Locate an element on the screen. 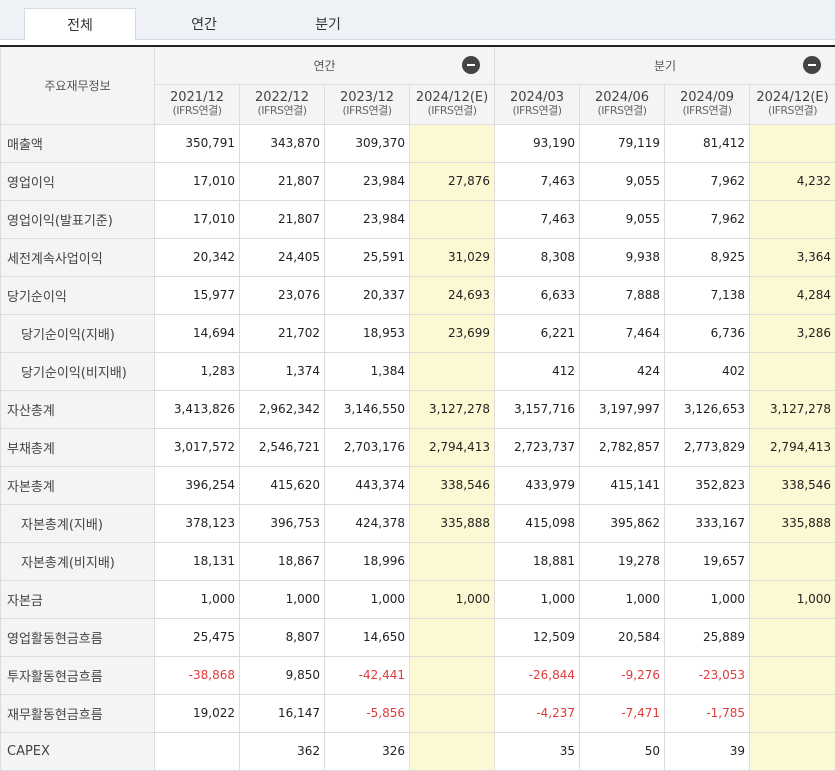 This screenshot has width=835, height=771. row-label: 영업이익 is located at coordinates (78, 181).